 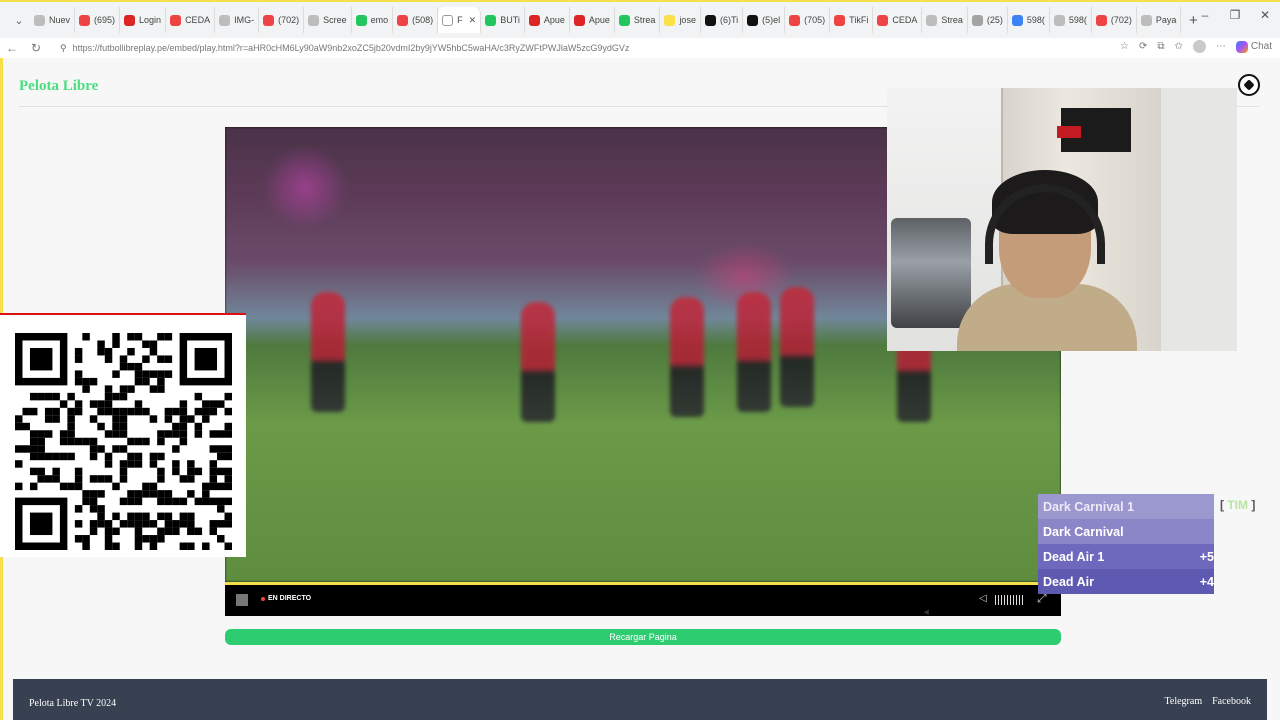 I want to click on copilot-chat-button: Chat, so click(x=1253, y=46).